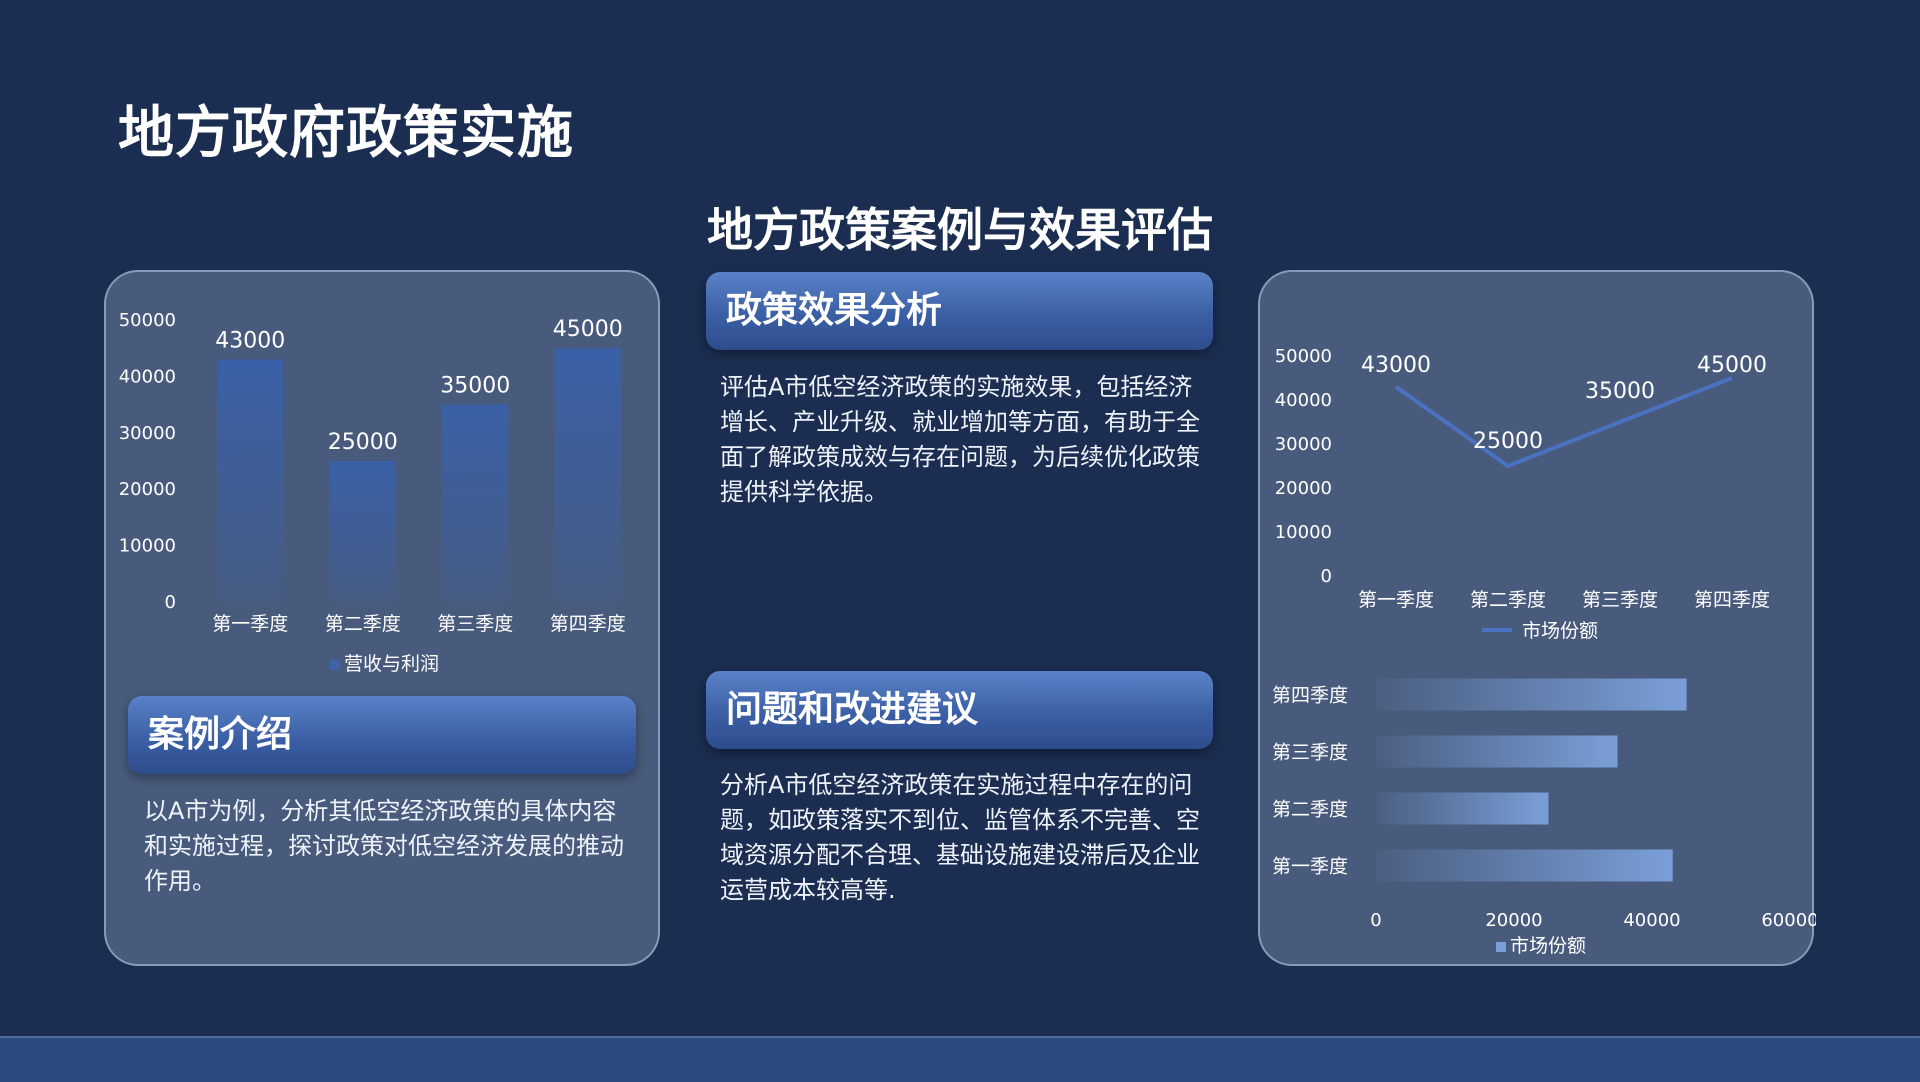 The height and width of the screenshot is (1082, 1920). I want to click on case-intro-heading: 案例介绍, so click(382, 735).